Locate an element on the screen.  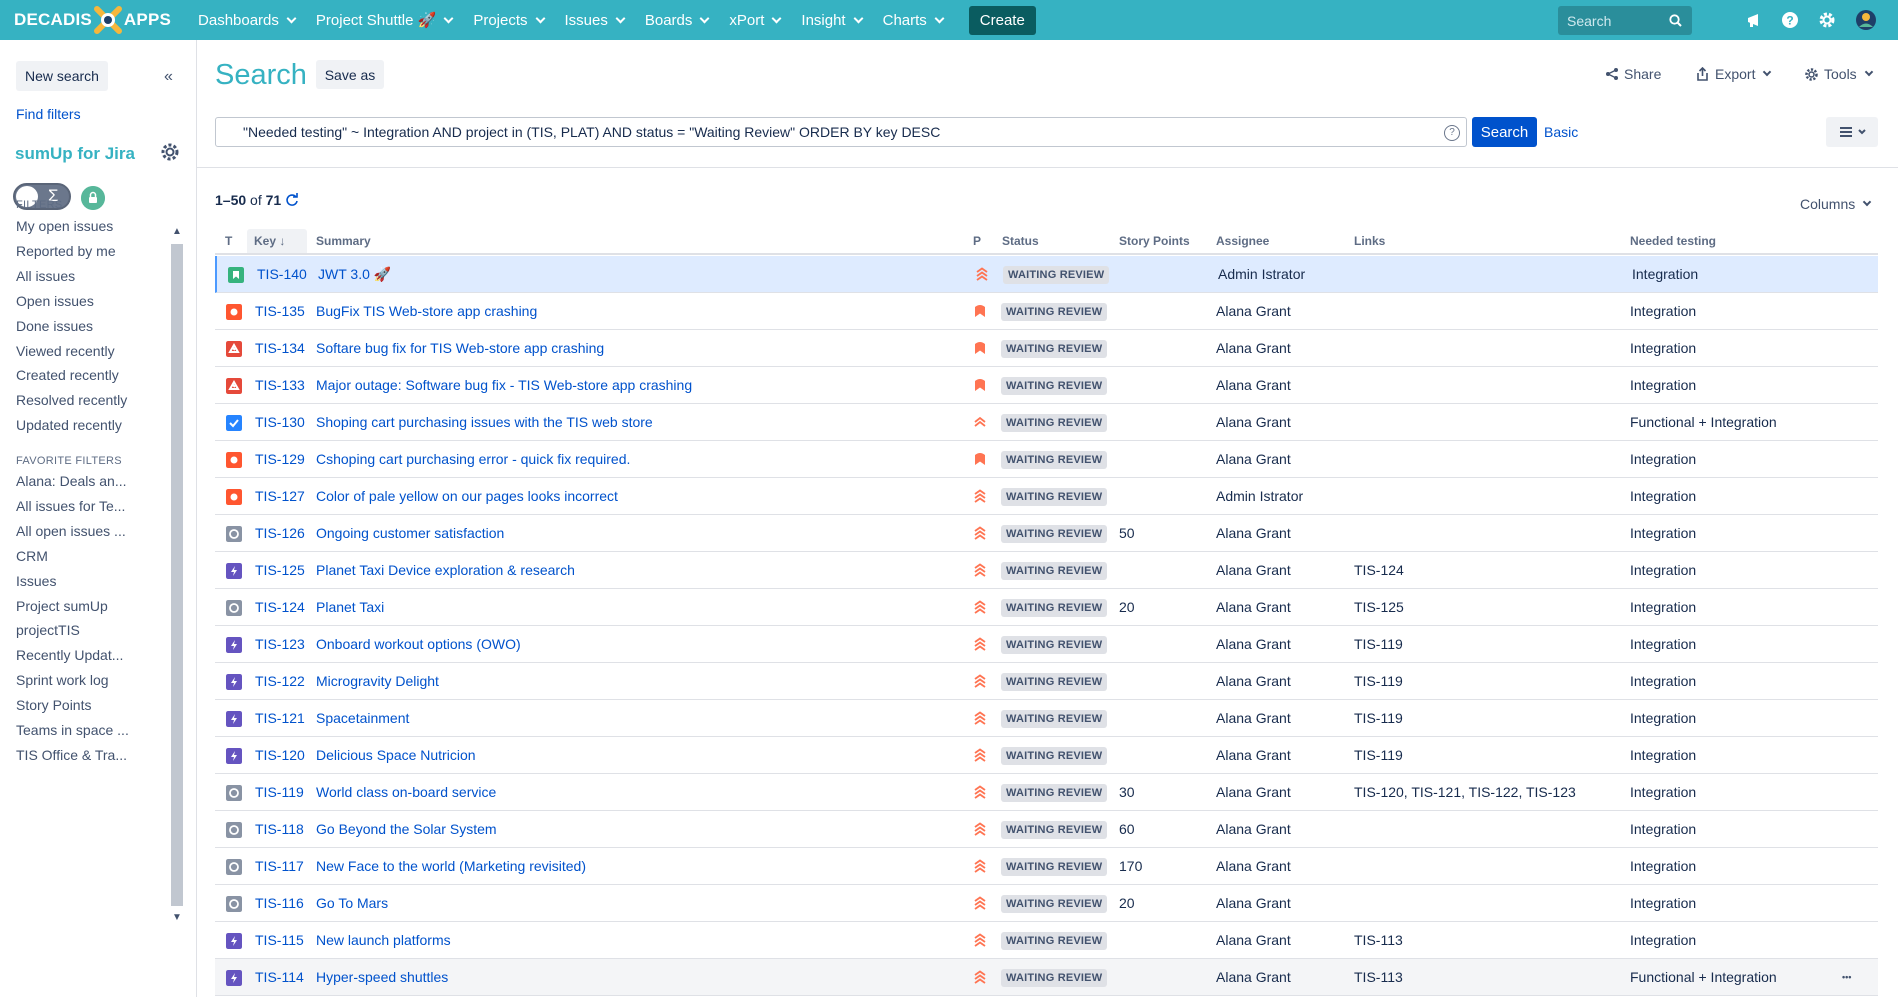
nav-item-boards: Boards is located at coordinates (677, 20).